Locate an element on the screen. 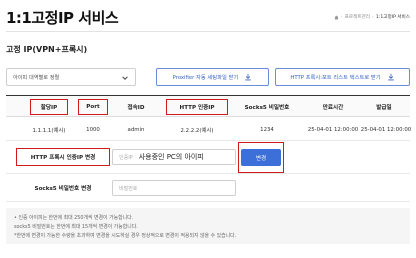 This screenshot has width=416, height=258. cell-socks5-password: 1234 is located at coordinates (267, 130).